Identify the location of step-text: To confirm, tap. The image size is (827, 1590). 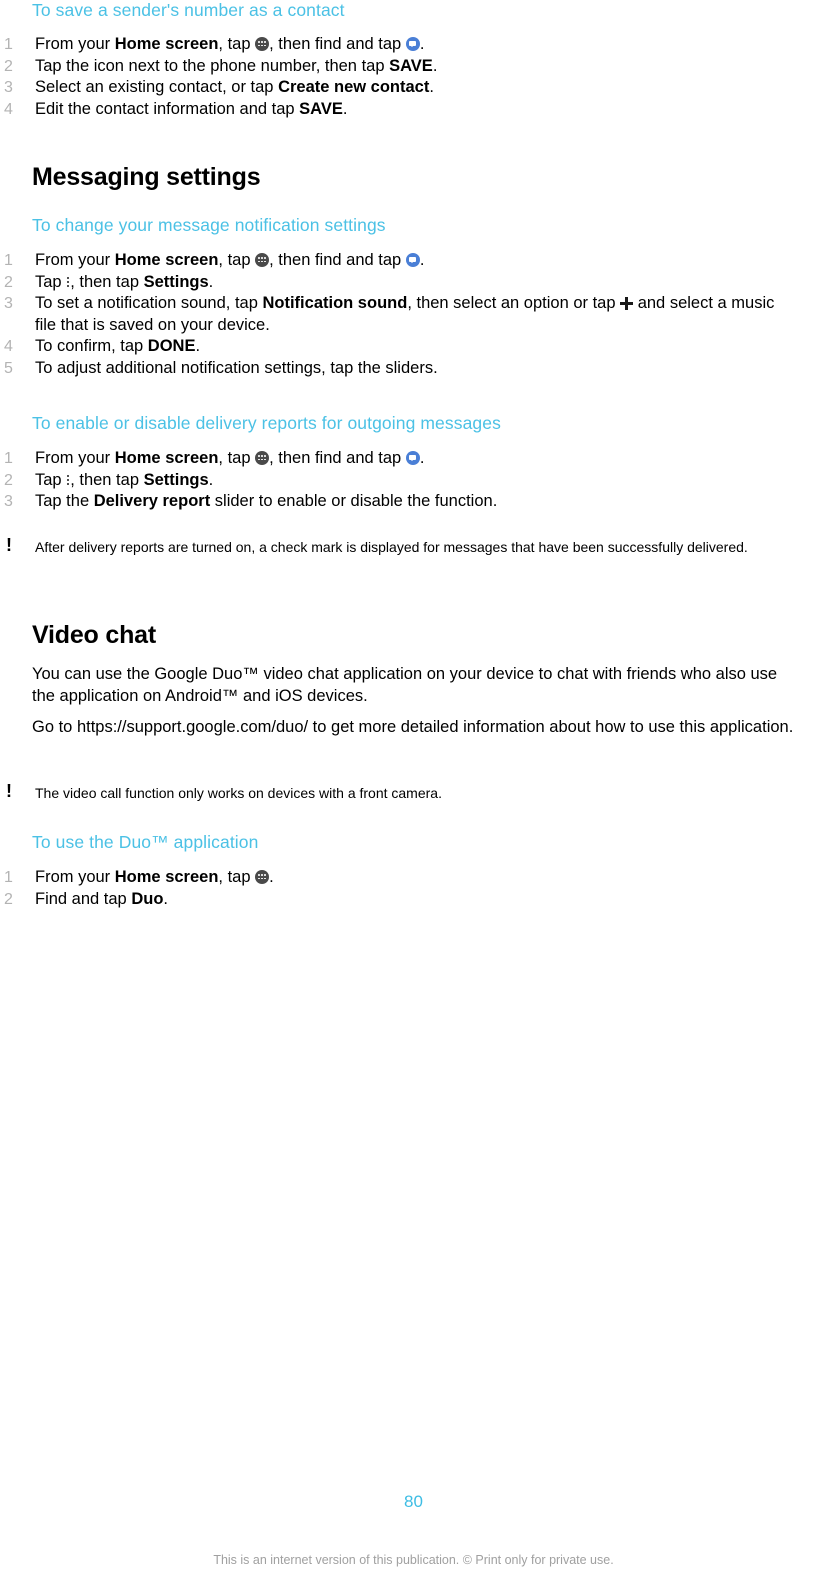
(91, 346).